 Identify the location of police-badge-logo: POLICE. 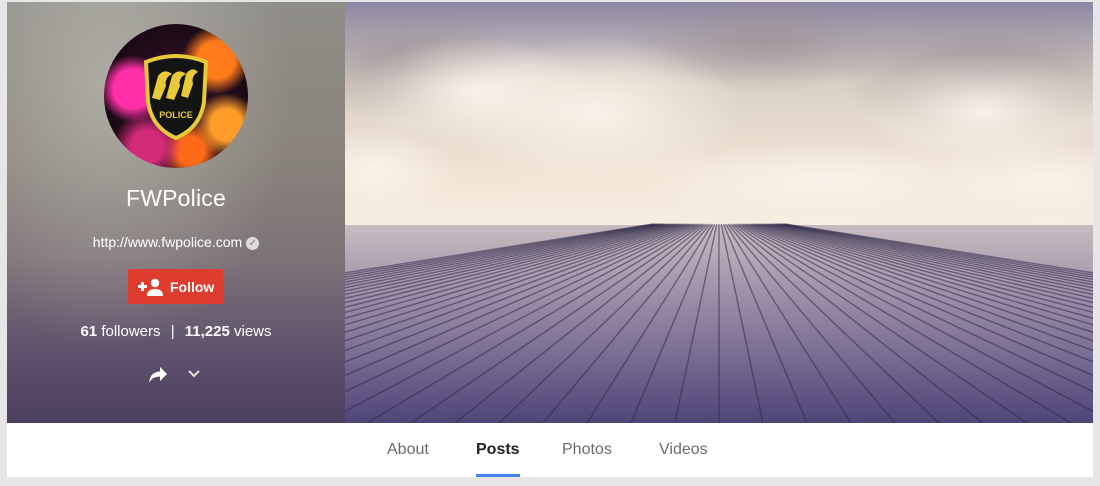
(176, 97).